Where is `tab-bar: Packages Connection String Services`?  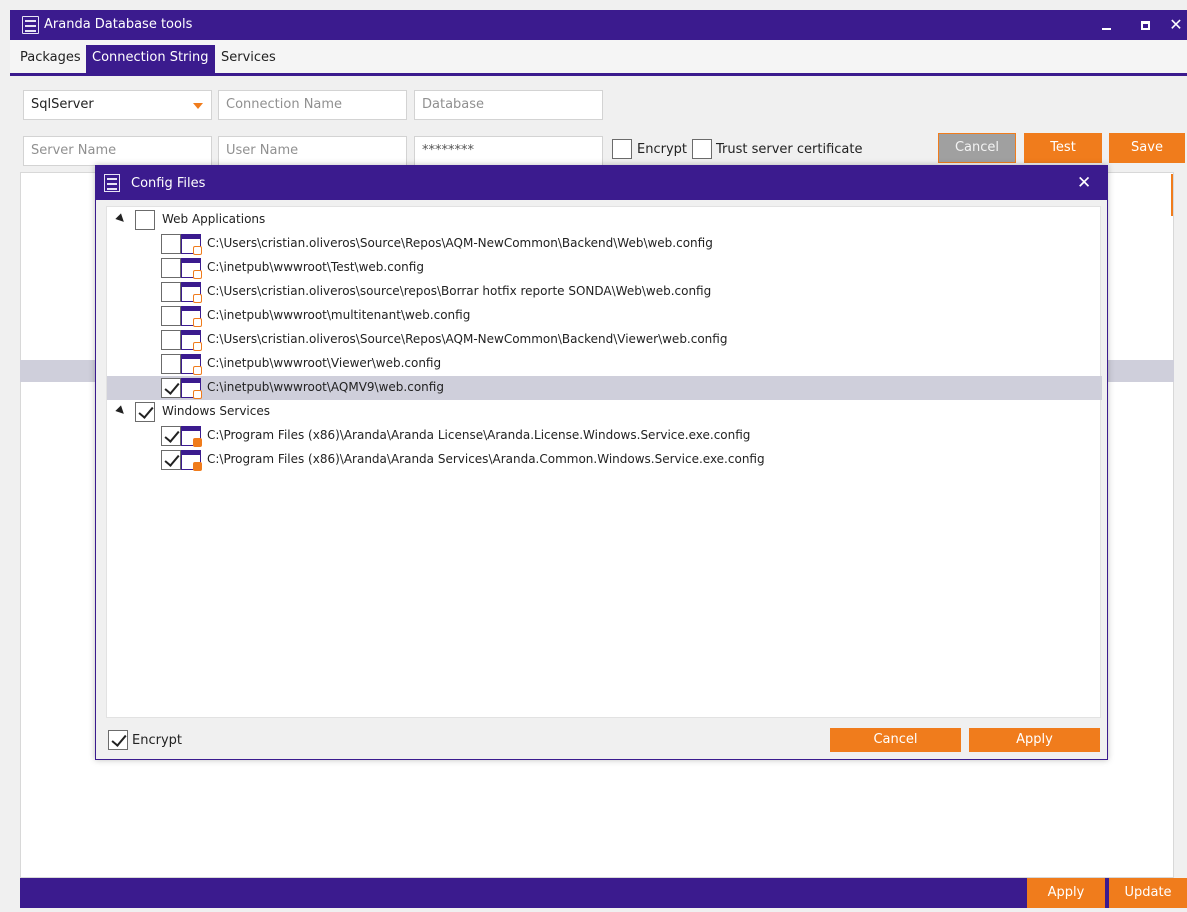
tab-bar: Packages Connection String Services is located at coordinates (598, 58).